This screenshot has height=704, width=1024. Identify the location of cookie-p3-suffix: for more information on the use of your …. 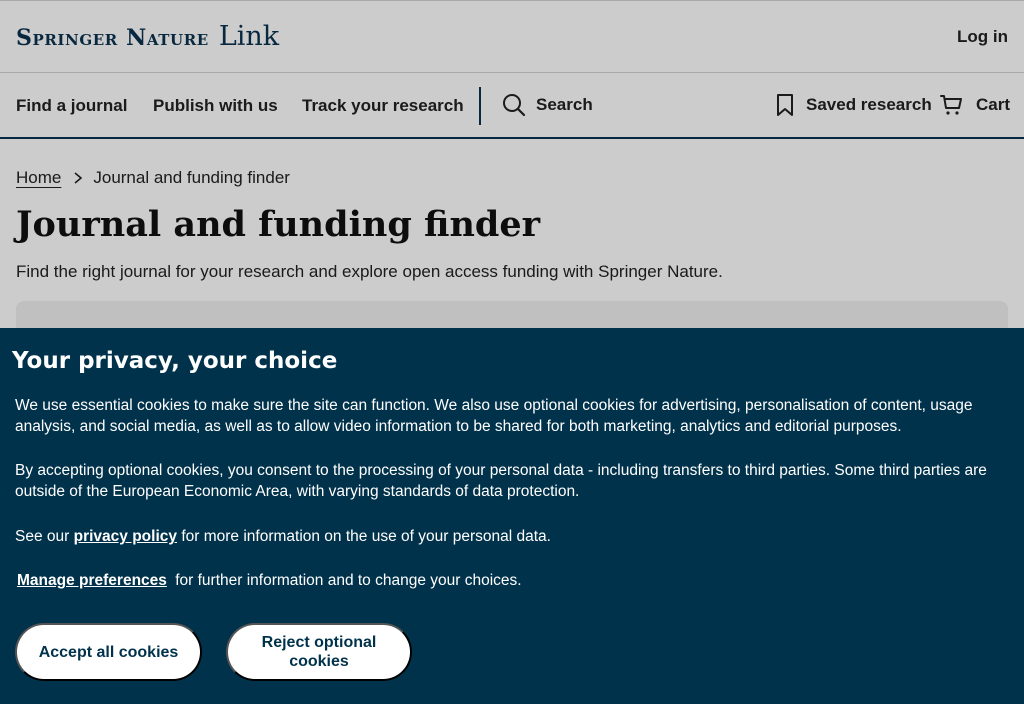
(366, 536).